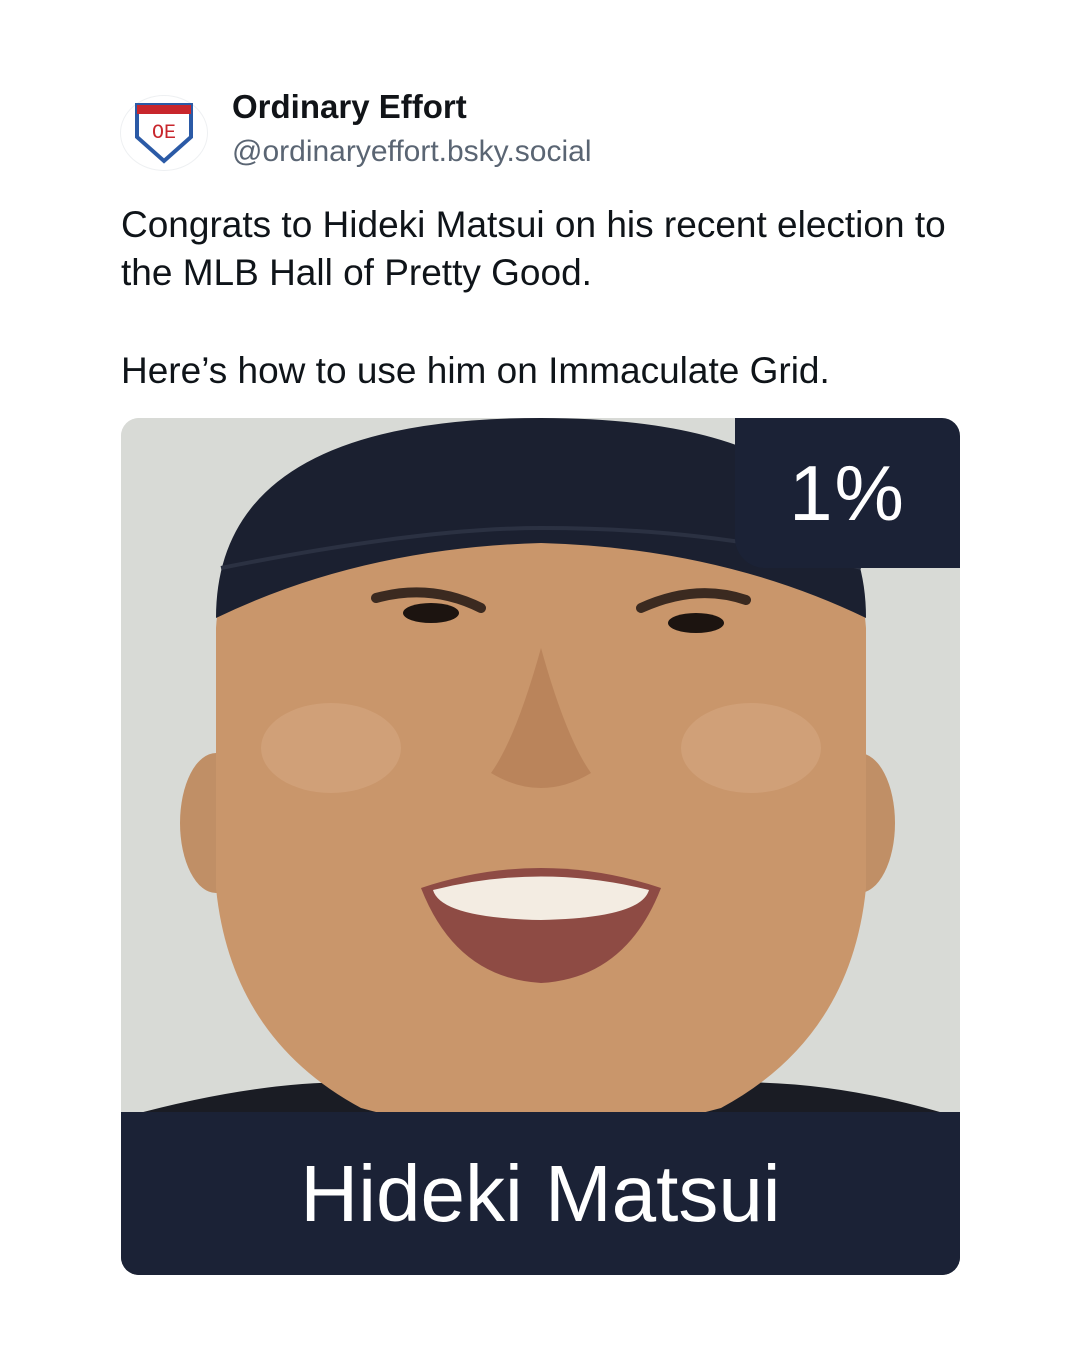  I want to click on avatar-letters: OE, so click(164, 133).